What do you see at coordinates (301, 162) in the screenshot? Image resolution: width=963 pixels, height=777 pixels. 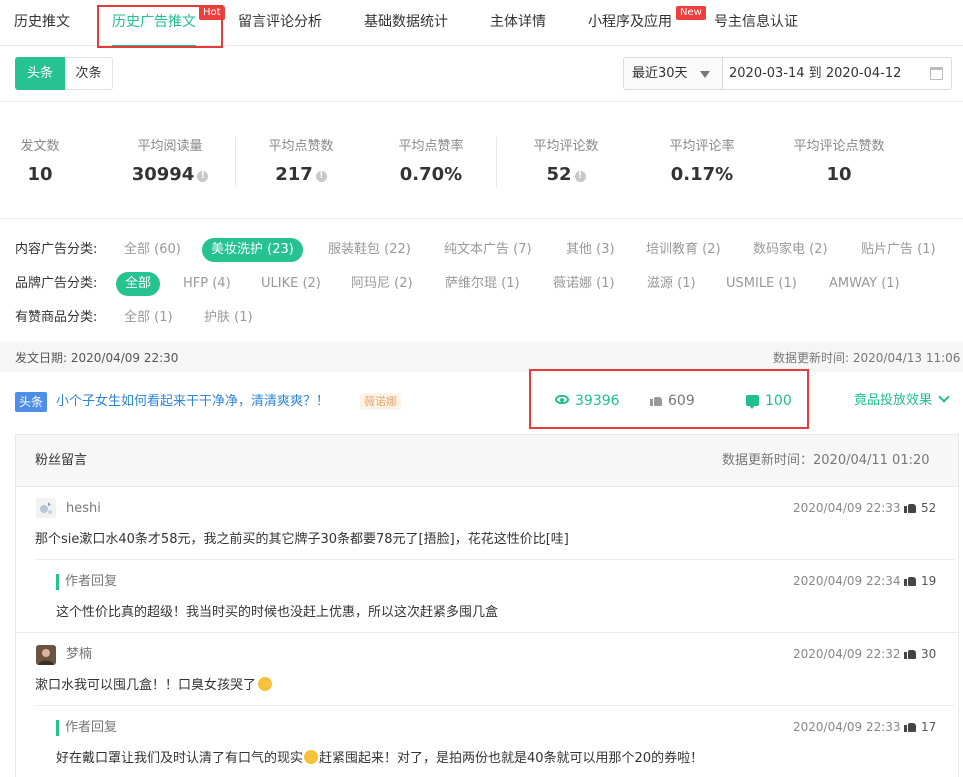 I see `stat-avg-likes: 平均点赞数 217!` at bounding box center [301, 162].